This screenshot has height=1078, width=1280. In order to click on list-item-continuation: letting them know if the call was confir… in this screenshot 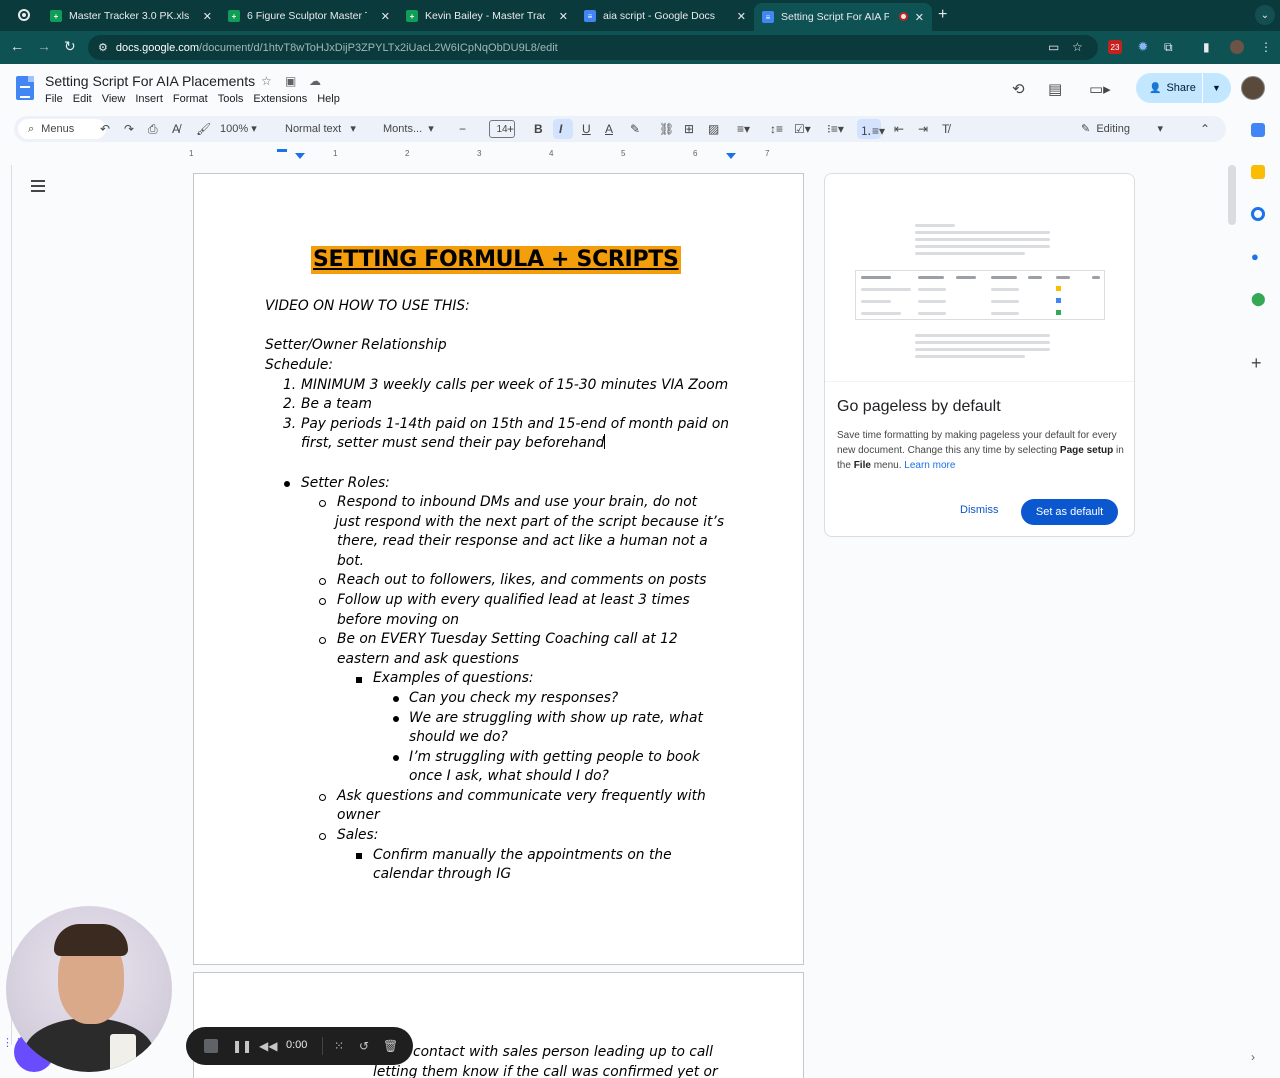, I will do `click(545, 1070)`.